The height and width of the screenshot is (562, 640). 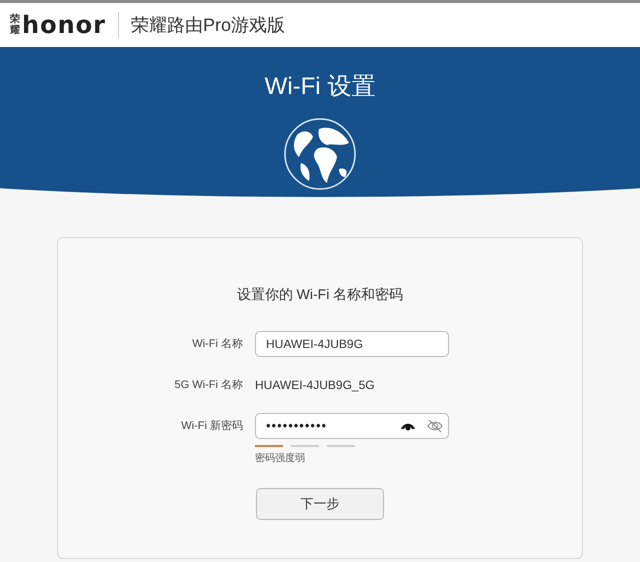 I want to click on field-label: 5G Wi-Fi 名称, so click(x=209, y=385).